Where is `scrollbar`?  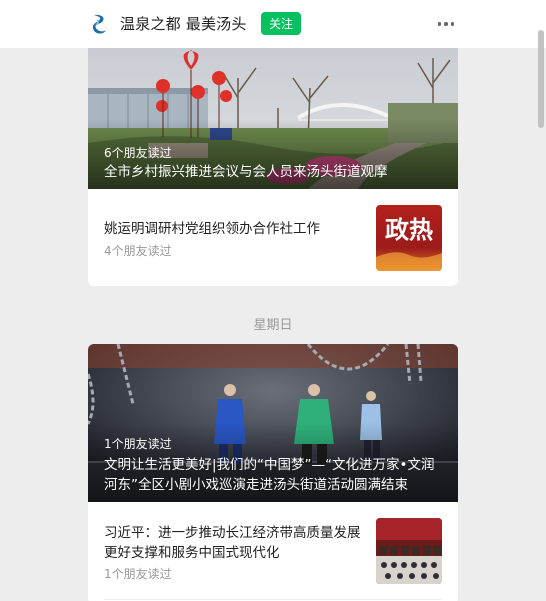 scrollbar is located at coordinates (541, 79).